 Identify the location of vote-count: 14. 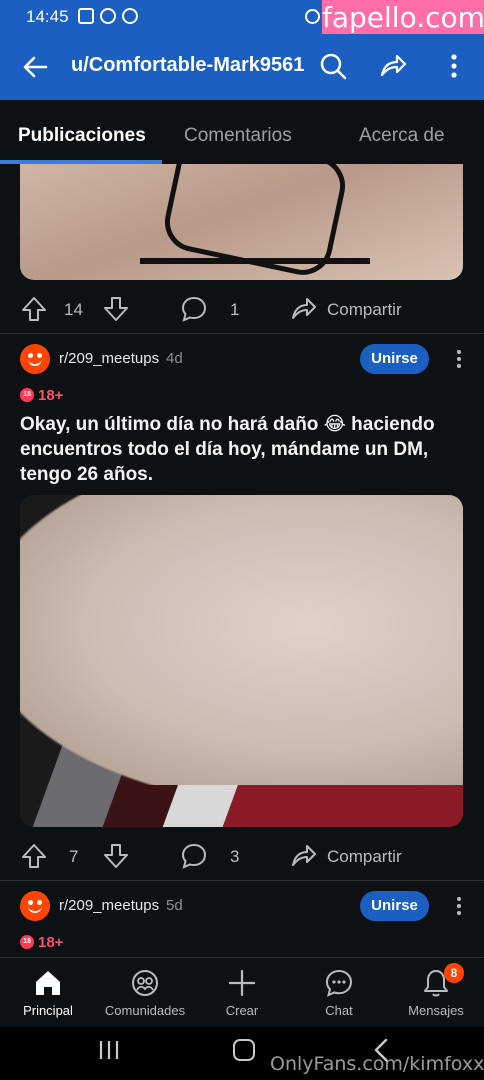
(73, 309).